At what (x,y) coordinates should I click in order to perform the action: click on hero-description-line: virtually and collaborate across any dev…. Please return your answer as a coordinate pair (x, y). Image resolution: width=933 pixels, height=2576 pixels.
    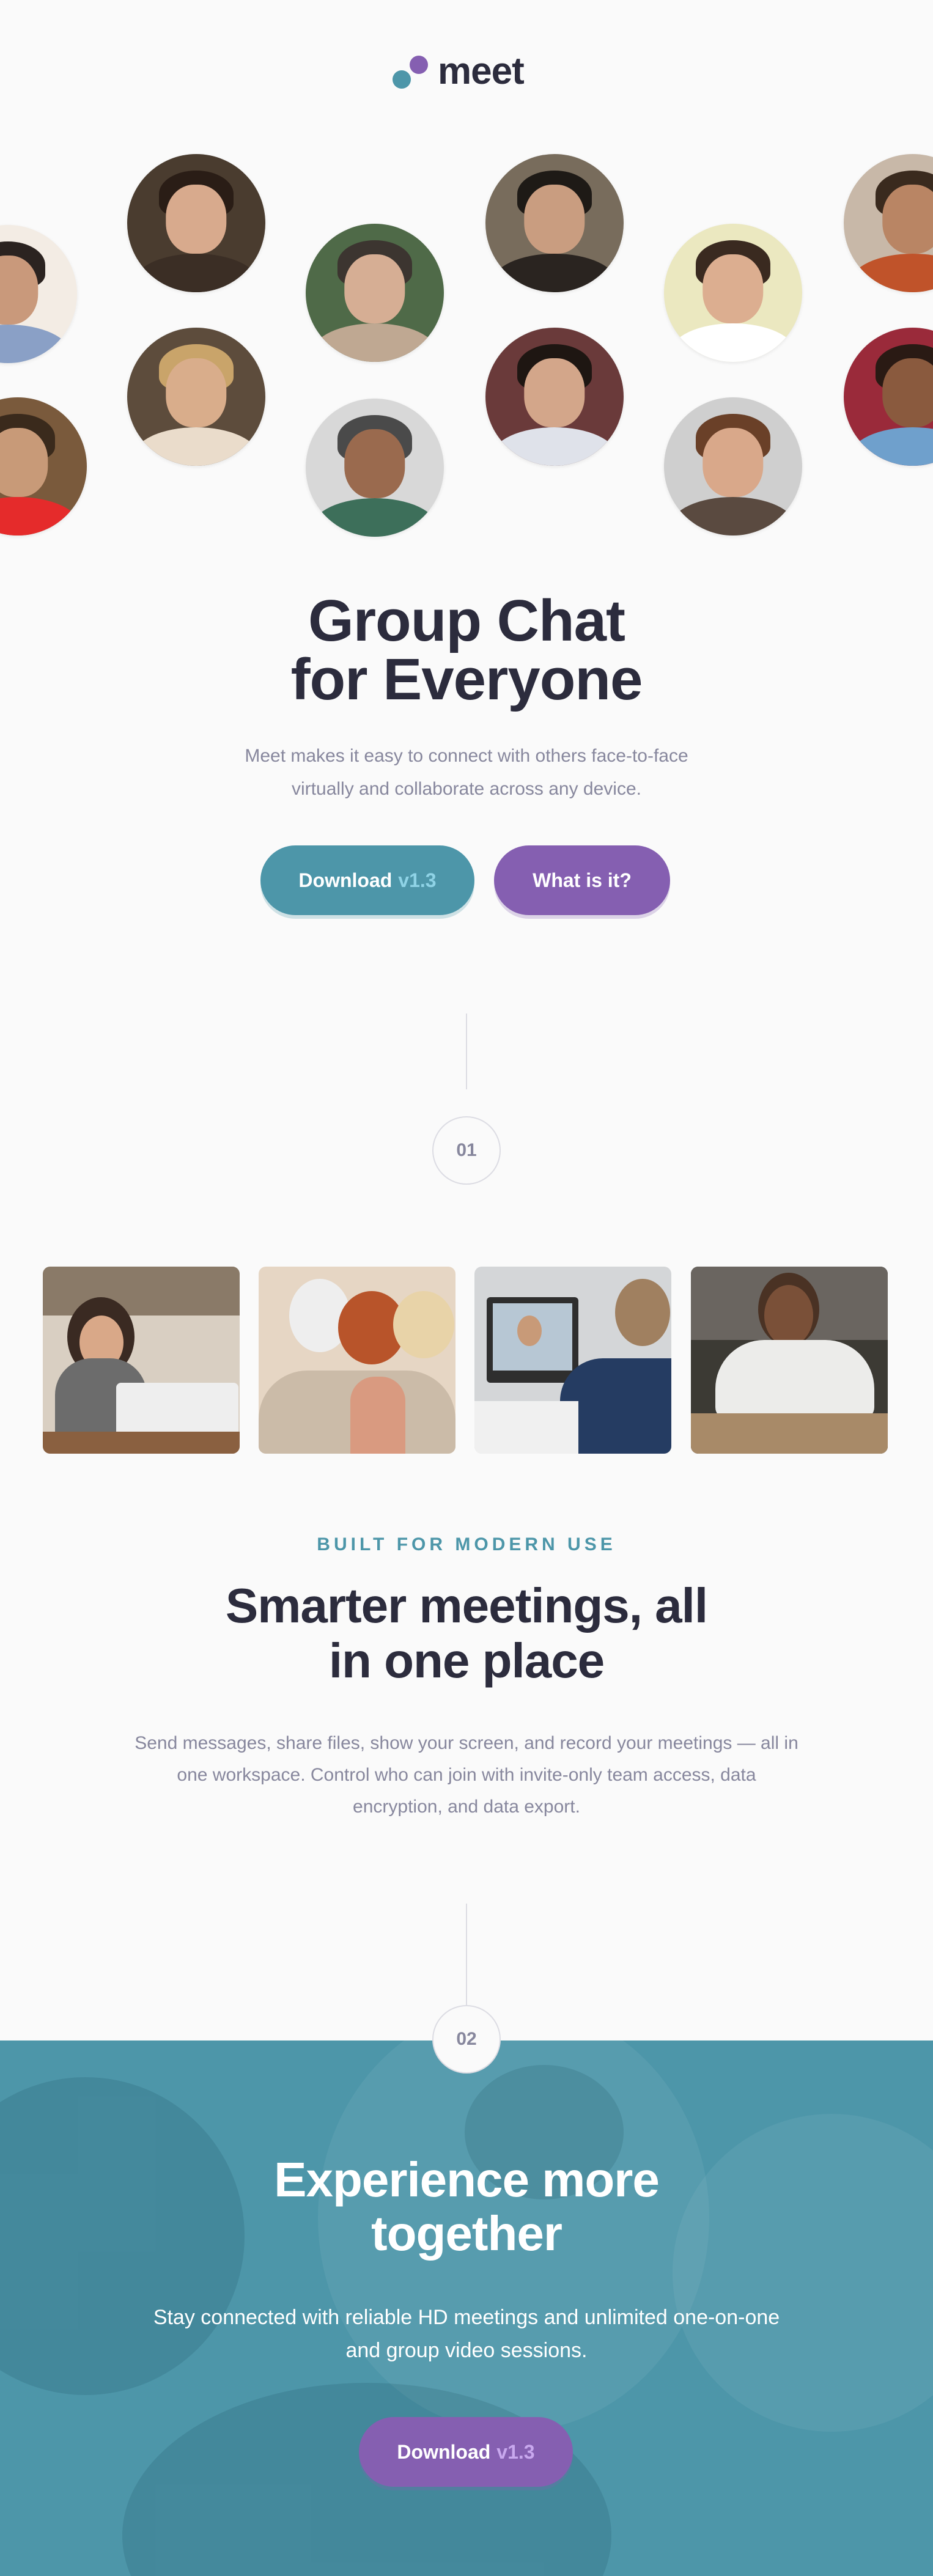
    Looking at the image, I should click on (466, 789).